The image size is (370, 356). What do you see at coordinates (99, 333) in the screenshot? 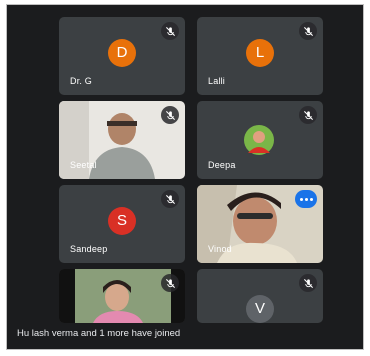
I see `join-notification: Hu lash verma and 1 more have joined` at bounding box center [99, 333].